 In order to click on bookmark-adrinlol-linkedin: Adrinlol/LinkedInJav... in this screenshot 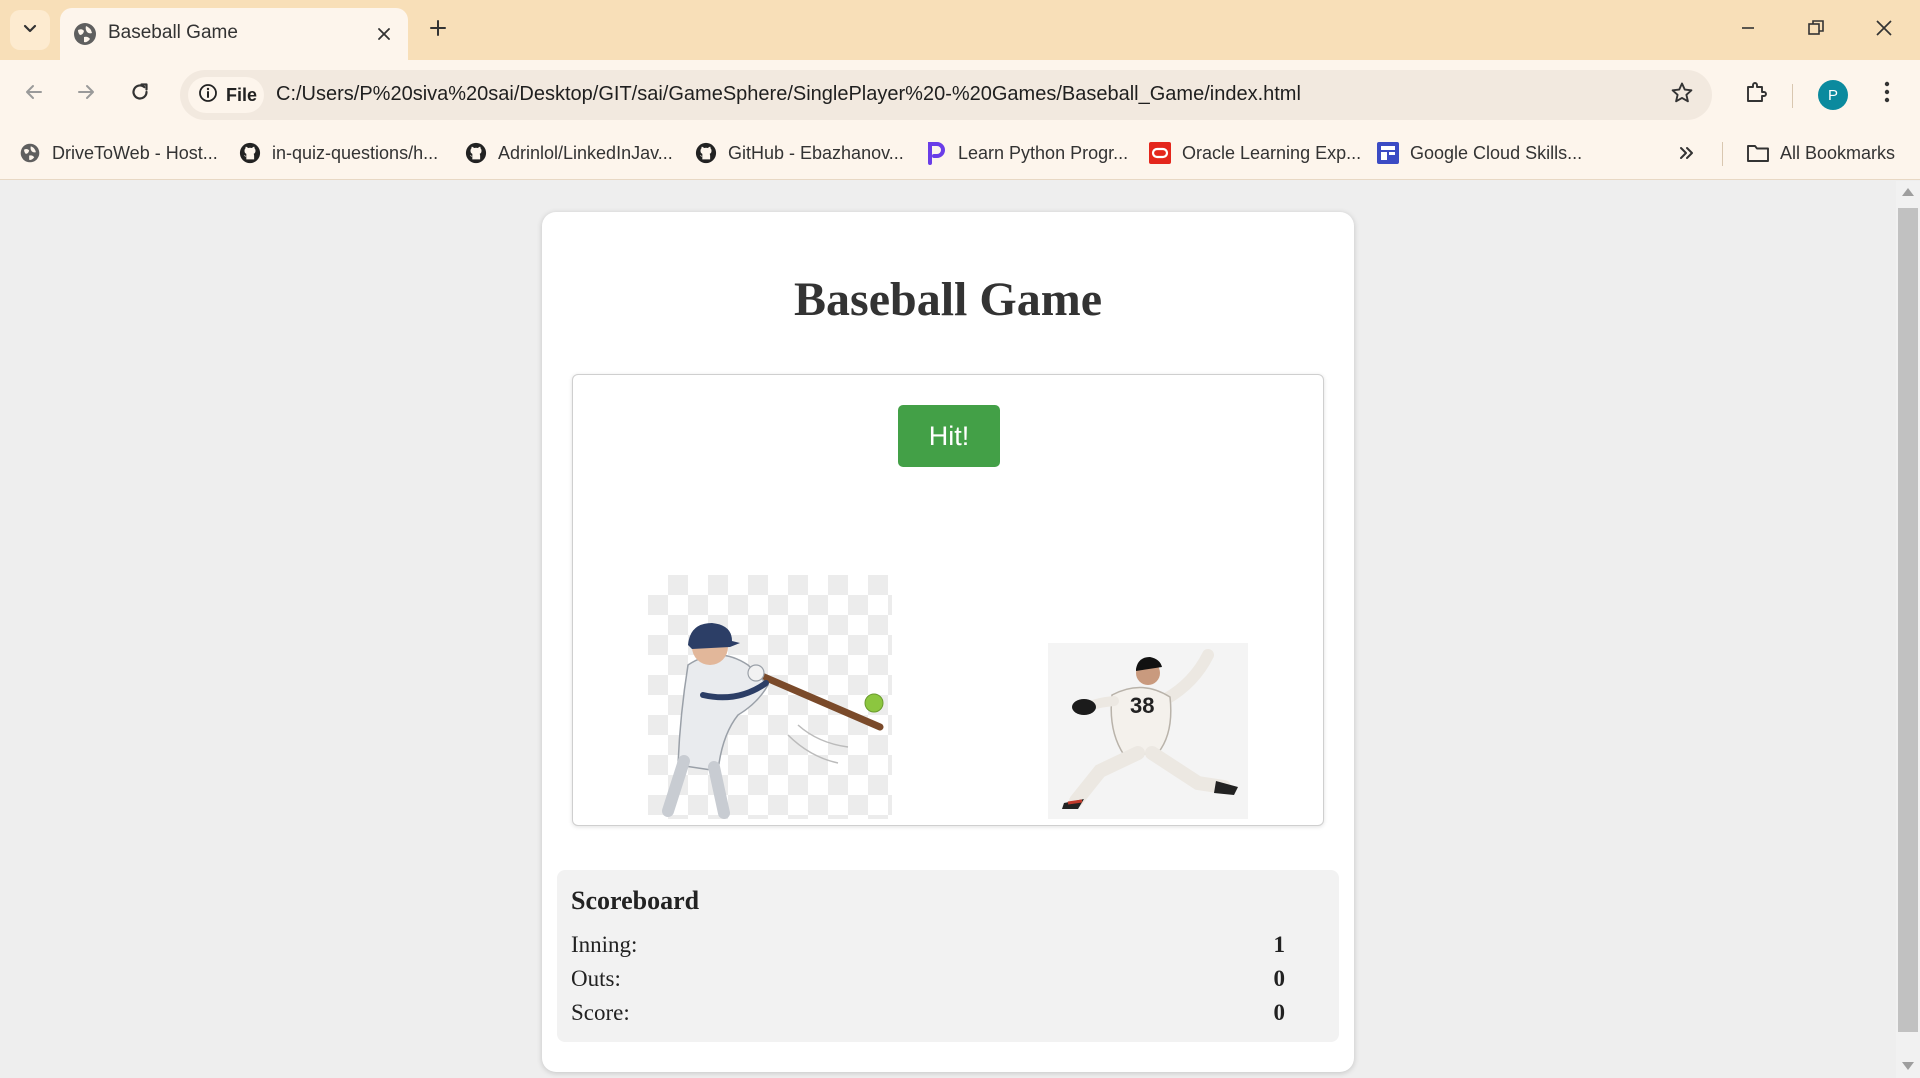, I will do `click(568, 153)`.